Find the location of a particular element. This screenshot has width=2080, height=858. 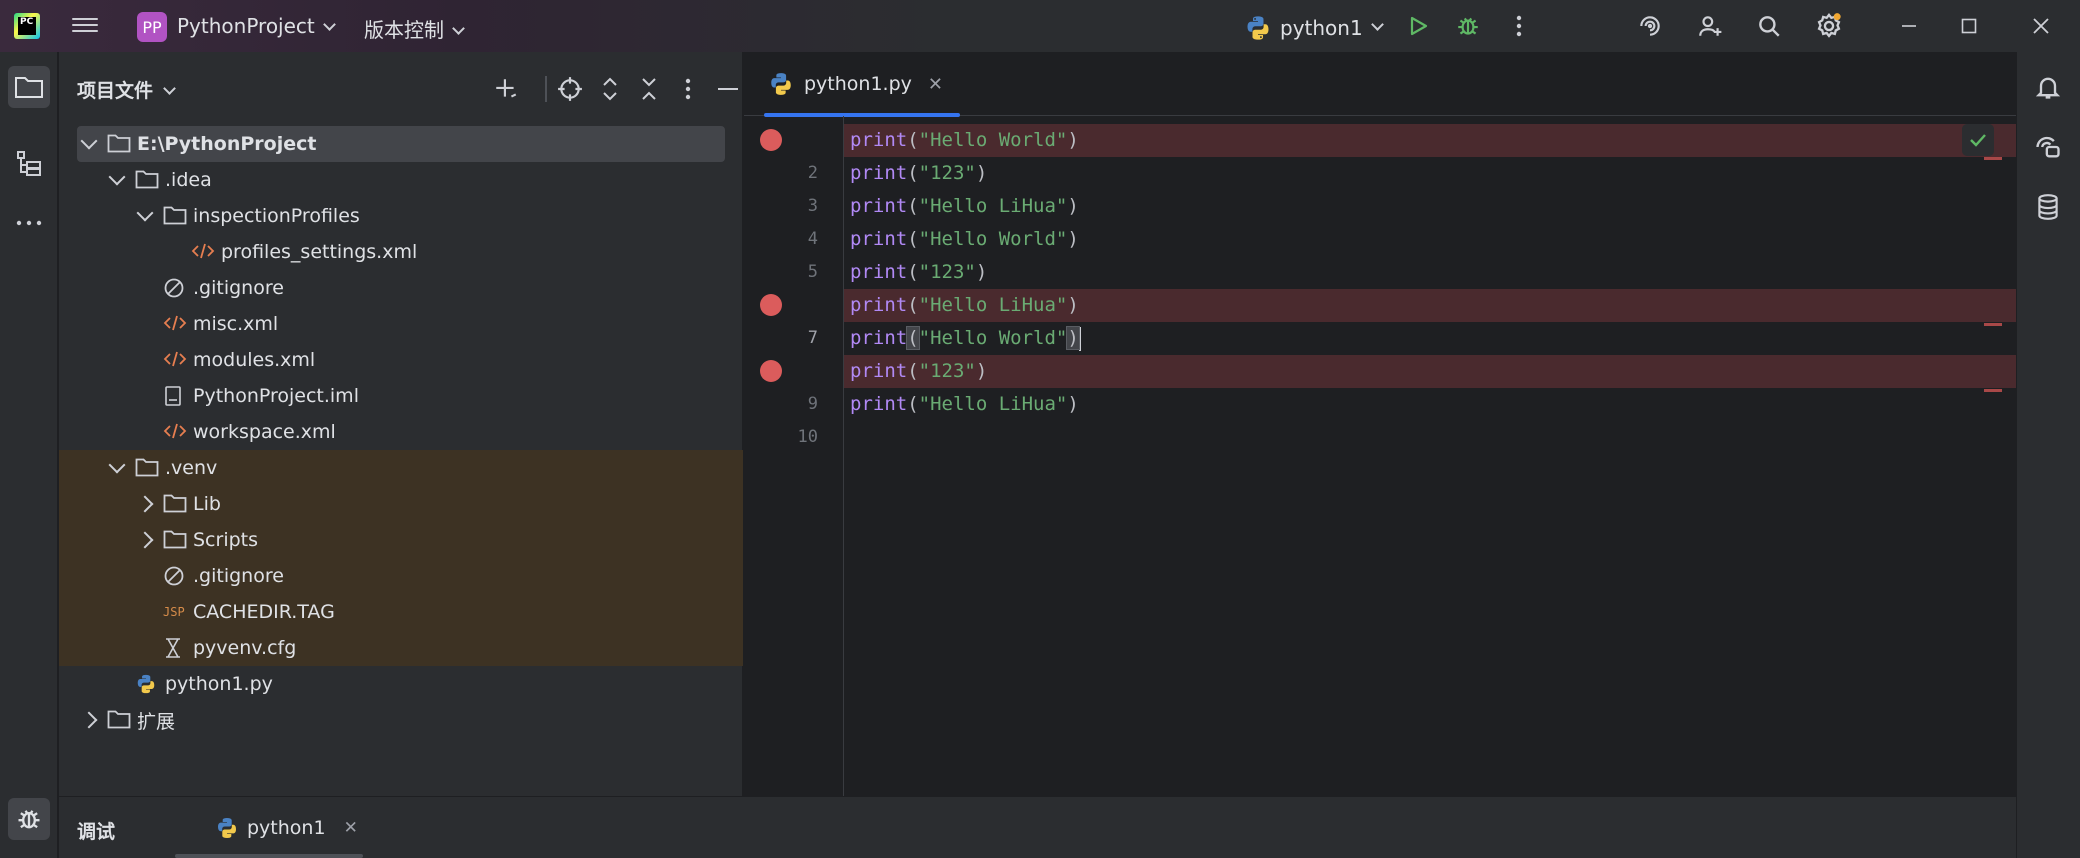

pycharm-logo-icon: PC is located at coordinates (27, 26).